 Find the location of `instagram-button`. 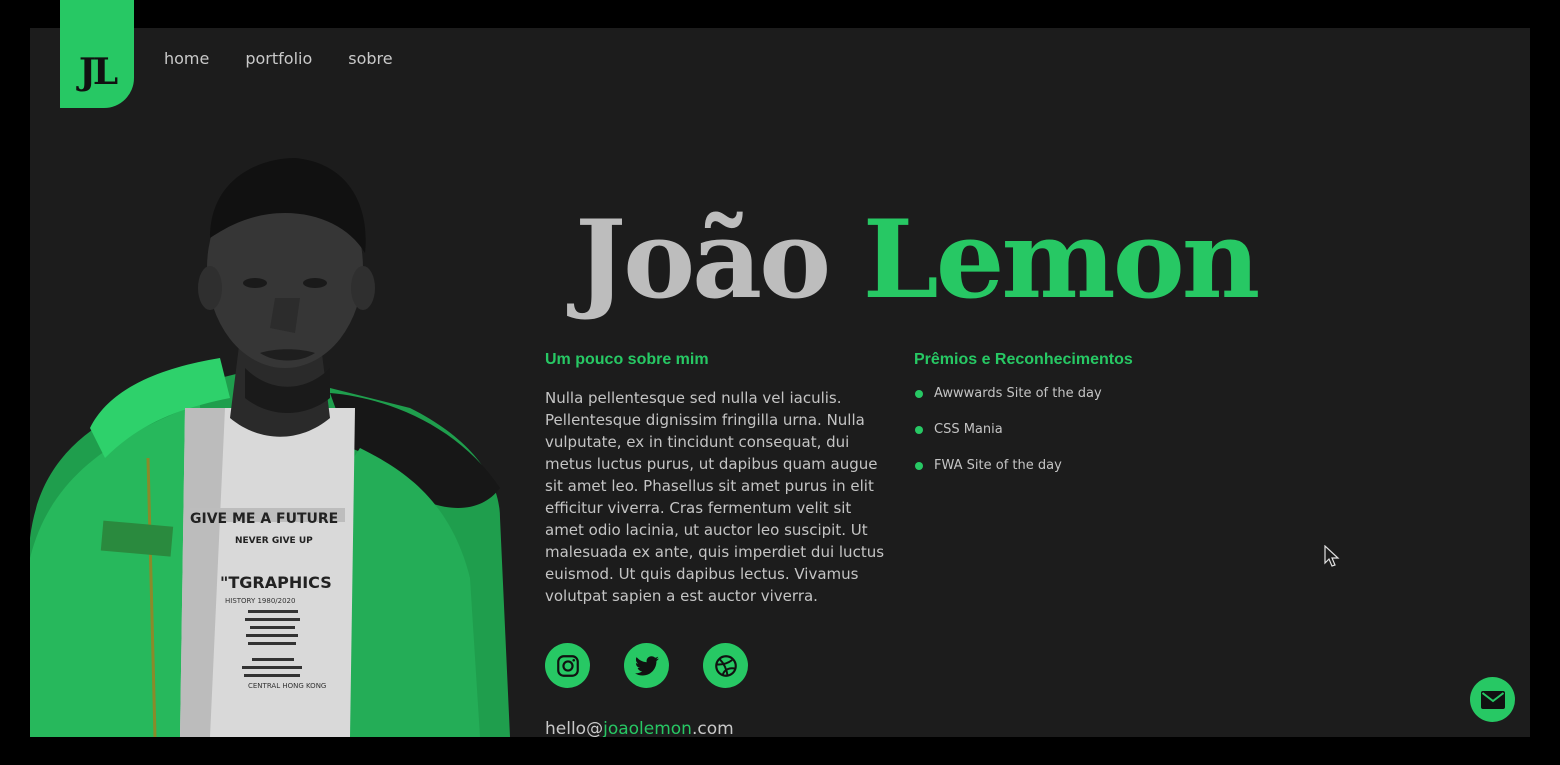

instagram-button is located at coordinates (567, 665).